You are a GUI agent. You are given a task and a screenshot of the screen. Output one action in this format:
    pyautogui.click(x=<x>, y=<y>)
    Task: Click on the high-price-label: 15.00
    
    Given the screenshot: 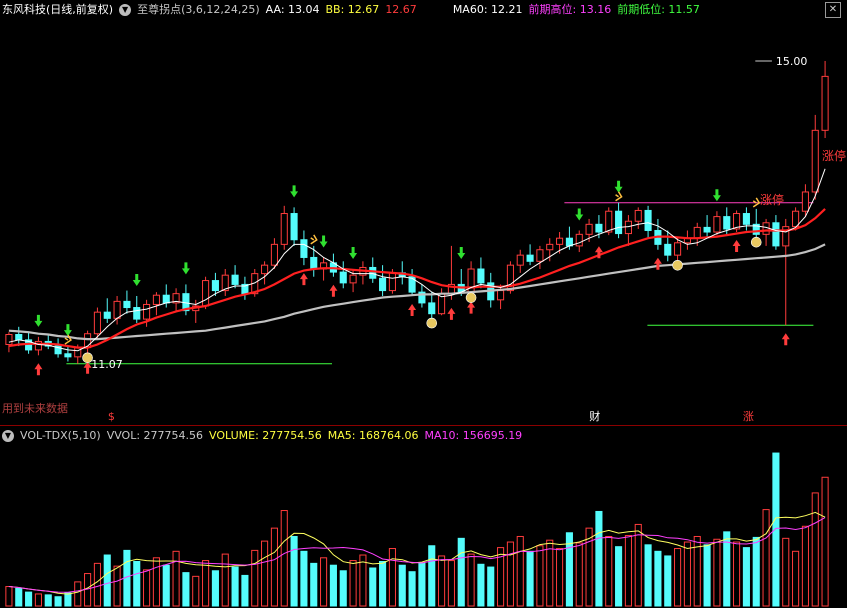 What is the action you would take?
    pyautogui.click(x=792, y=61)
    